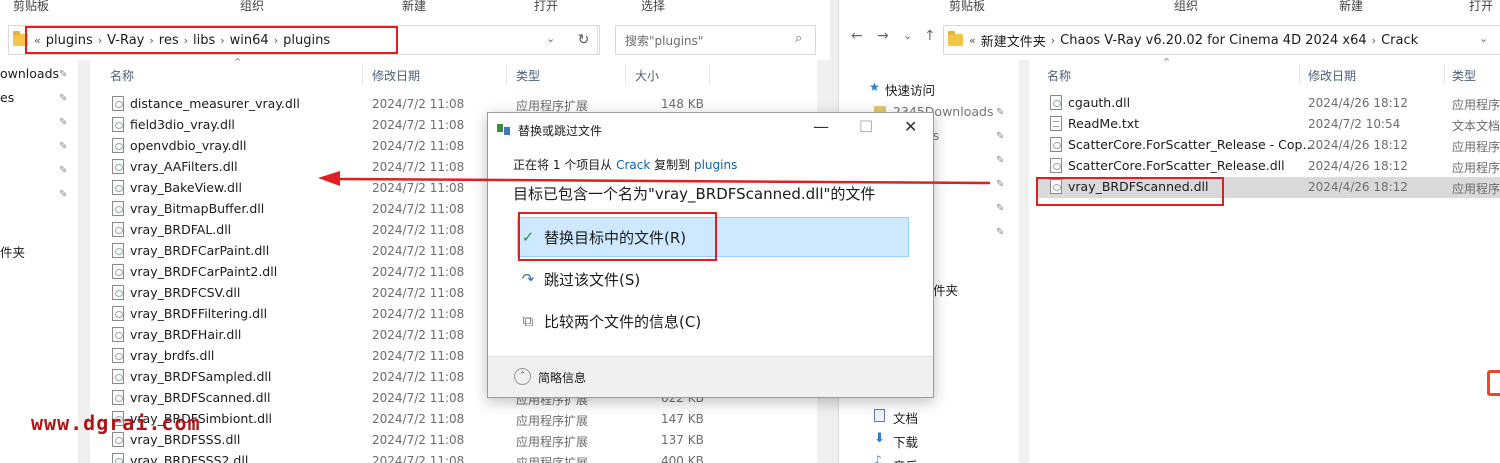 The height and width of the screenshot is (463, 1500). What do you see at coordinates (7, 97) in the screenshot?
I see `sidebar-item: es` at bounding box center [7, 97].